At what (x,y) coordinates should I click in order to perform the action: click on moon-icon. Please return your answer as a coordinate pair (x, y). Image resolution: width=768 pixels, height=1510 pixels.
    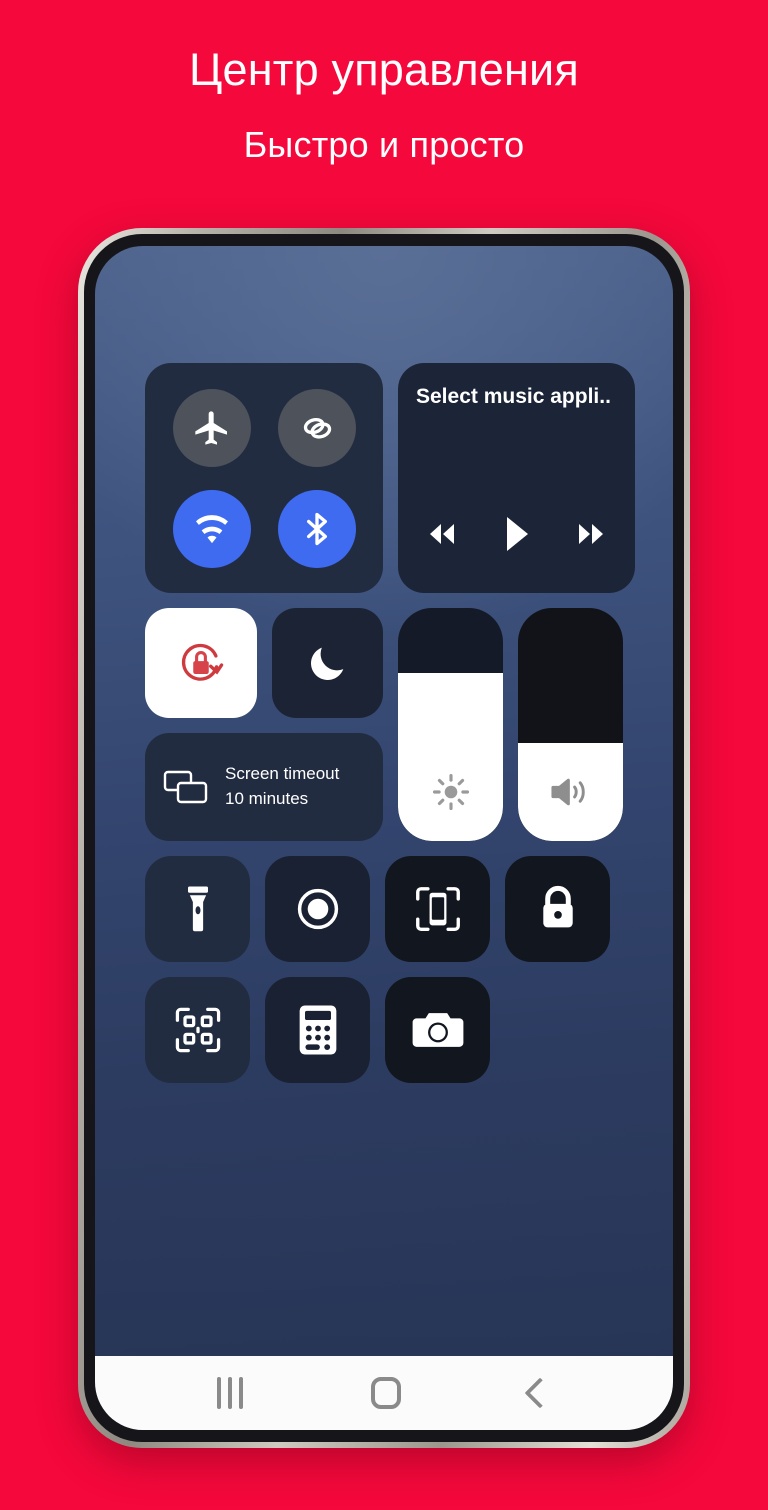
    Looking at the image, I should click on (327, 663).